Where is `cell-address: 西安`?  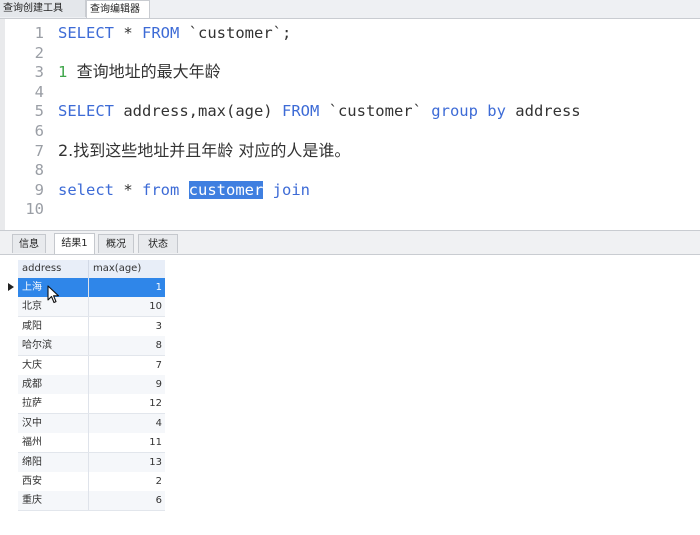 cell-address: 西安 is located at coordinates (53, 481).